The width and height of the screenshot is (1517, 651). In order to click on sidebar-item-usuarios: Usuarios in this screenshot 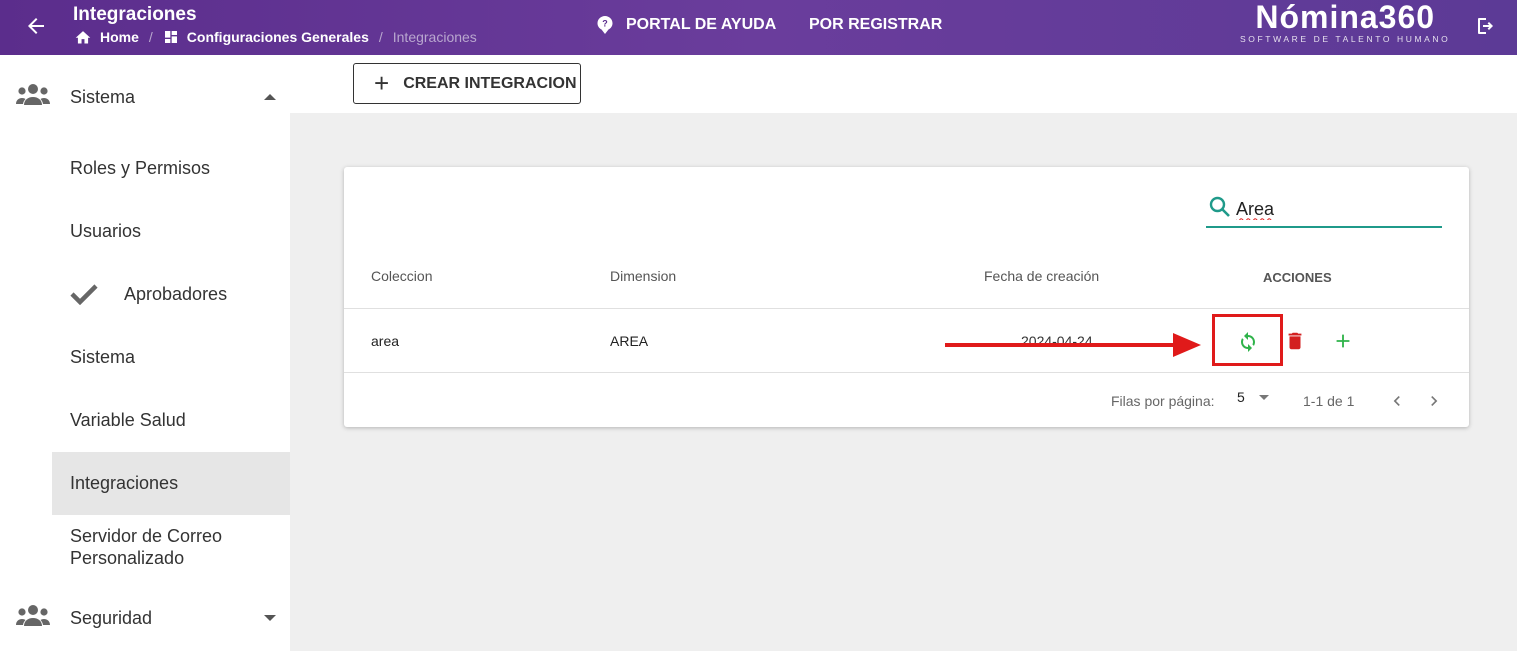, I will do `click(171, 231)`.